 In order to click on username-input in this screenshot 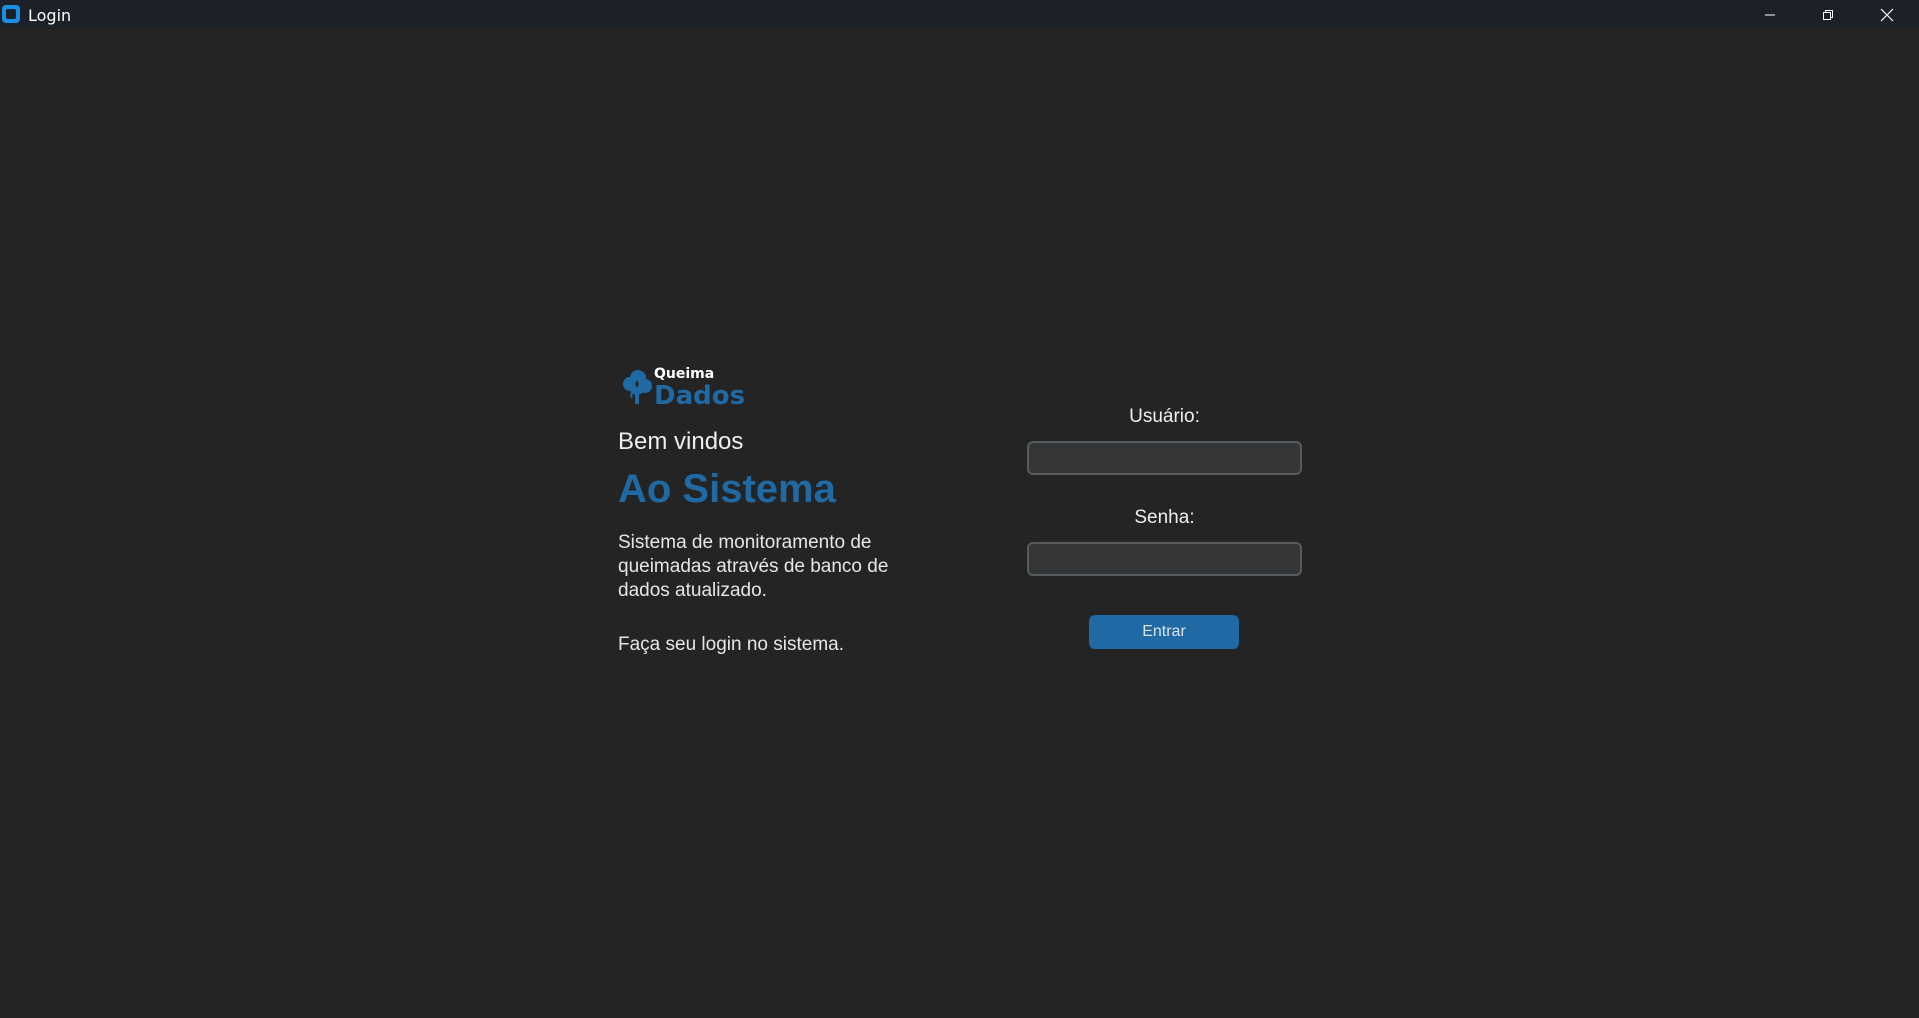, I will do `click(1164, 458)`.